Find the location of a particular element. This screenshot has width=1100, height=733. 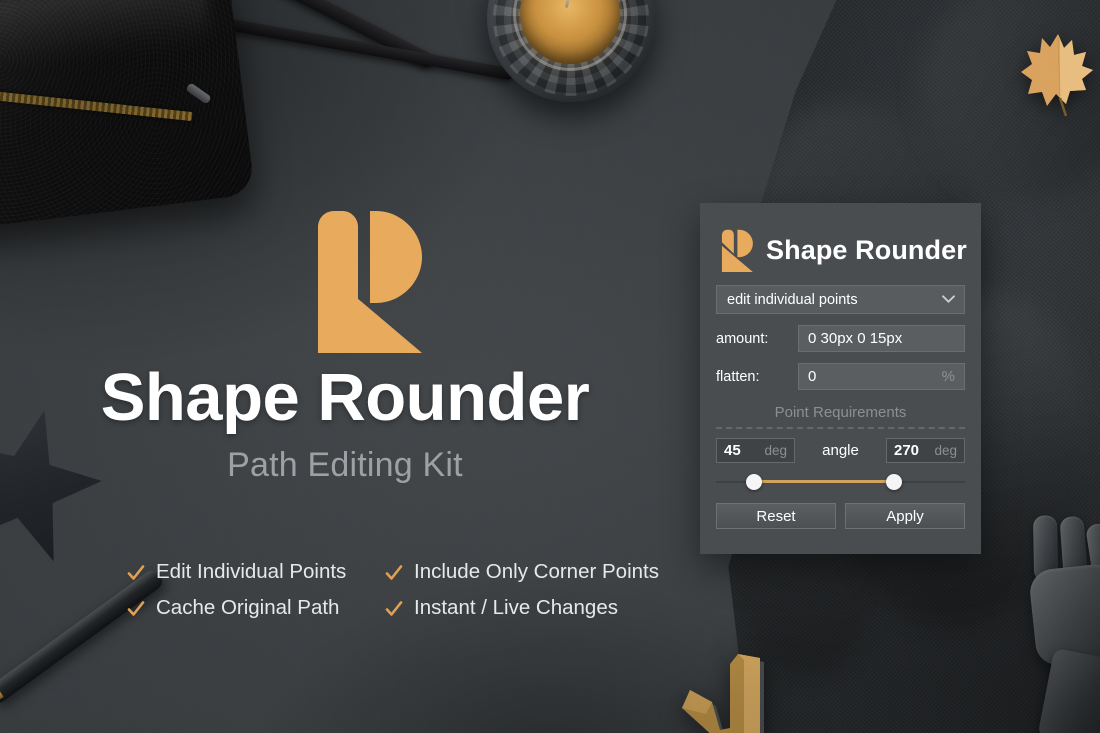

panel-header: Shape Rounder is located at coordinates (840, 239).